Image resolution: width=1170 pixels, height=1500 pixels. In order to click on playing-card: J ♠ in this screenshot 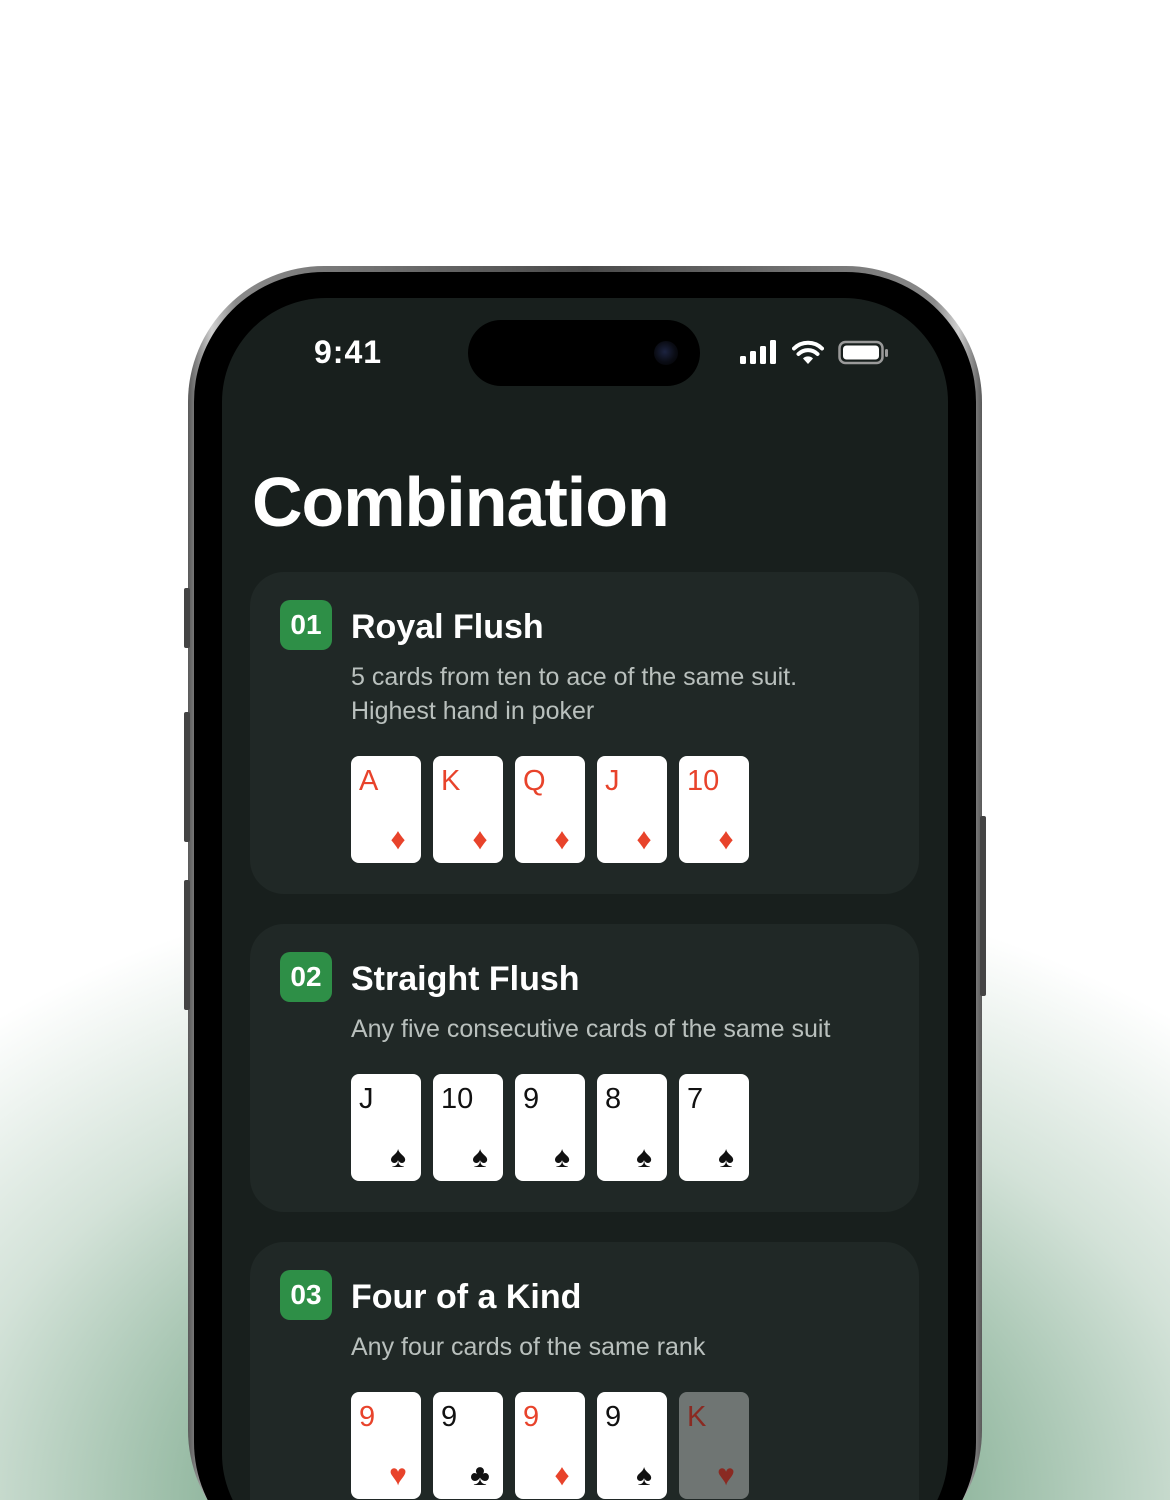, I will do `click(386, 1127)`.